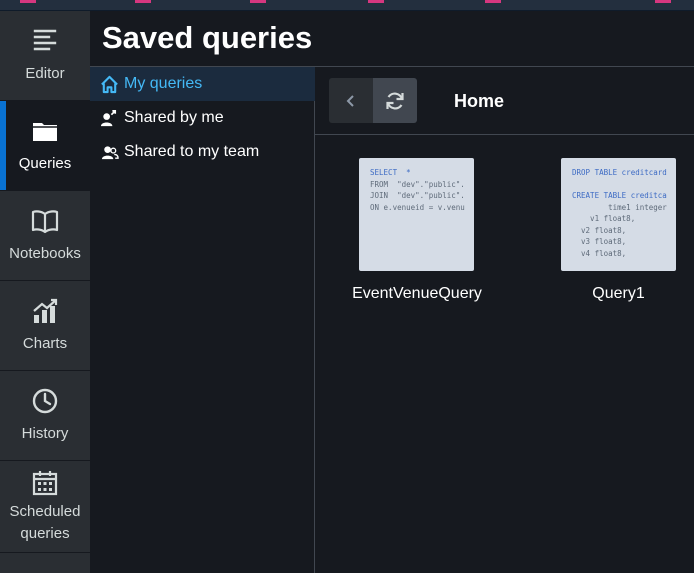  I want to click on rail-item-queries: Queries, so click(45, 146).